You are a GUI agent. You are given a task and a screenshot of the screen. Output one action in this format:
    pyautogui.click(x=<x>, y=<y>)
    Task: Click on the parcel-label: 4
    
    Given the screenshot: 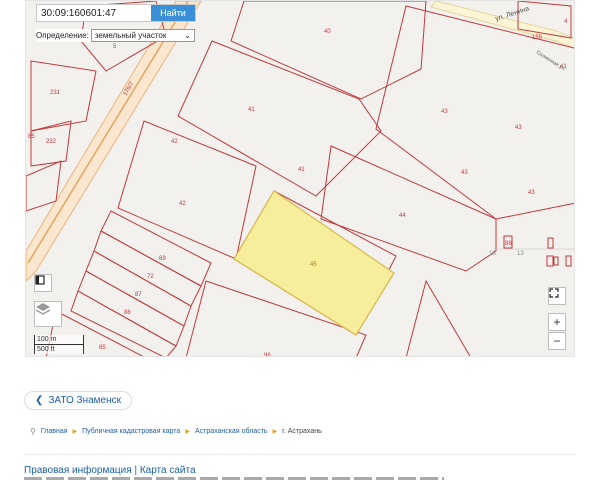 What is the action you would take?
    pyautogui.click(x=566, y=22)
    